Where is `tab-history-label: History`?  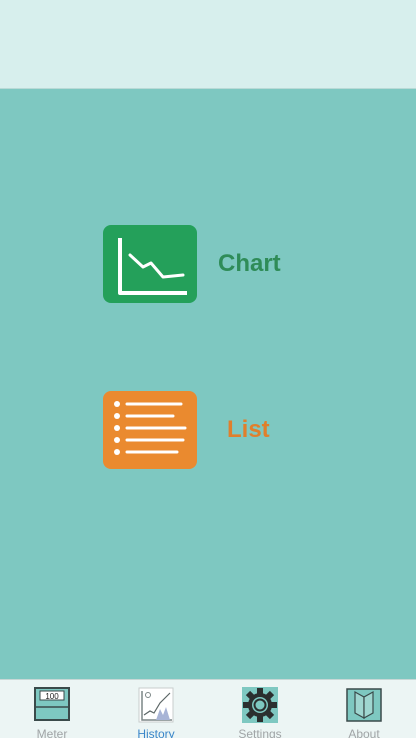 tab-history-label: History is located at coordinates (156, 732).